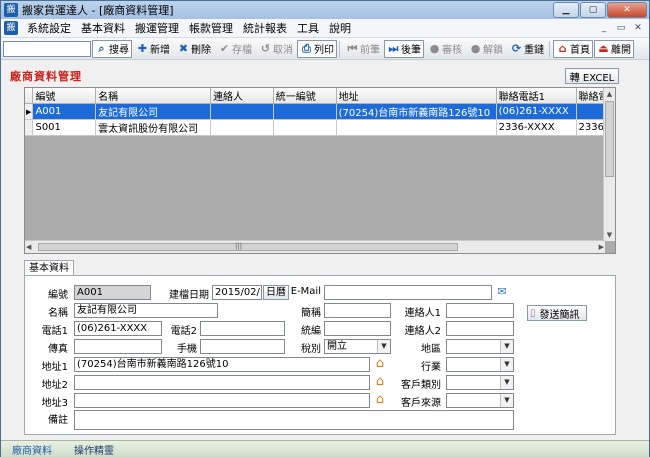  What do you see at coordinates (118, 346) in the screenshot?
I see `fax-field` at bounding box center [118, 346].